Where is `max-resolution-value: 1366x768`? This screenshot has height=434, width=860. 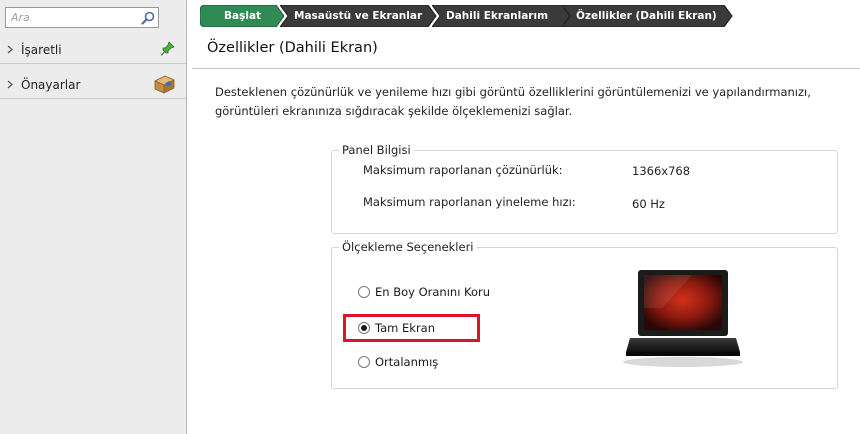 max-resolution-value: 1366x768 is located at coordinates (661, 171).